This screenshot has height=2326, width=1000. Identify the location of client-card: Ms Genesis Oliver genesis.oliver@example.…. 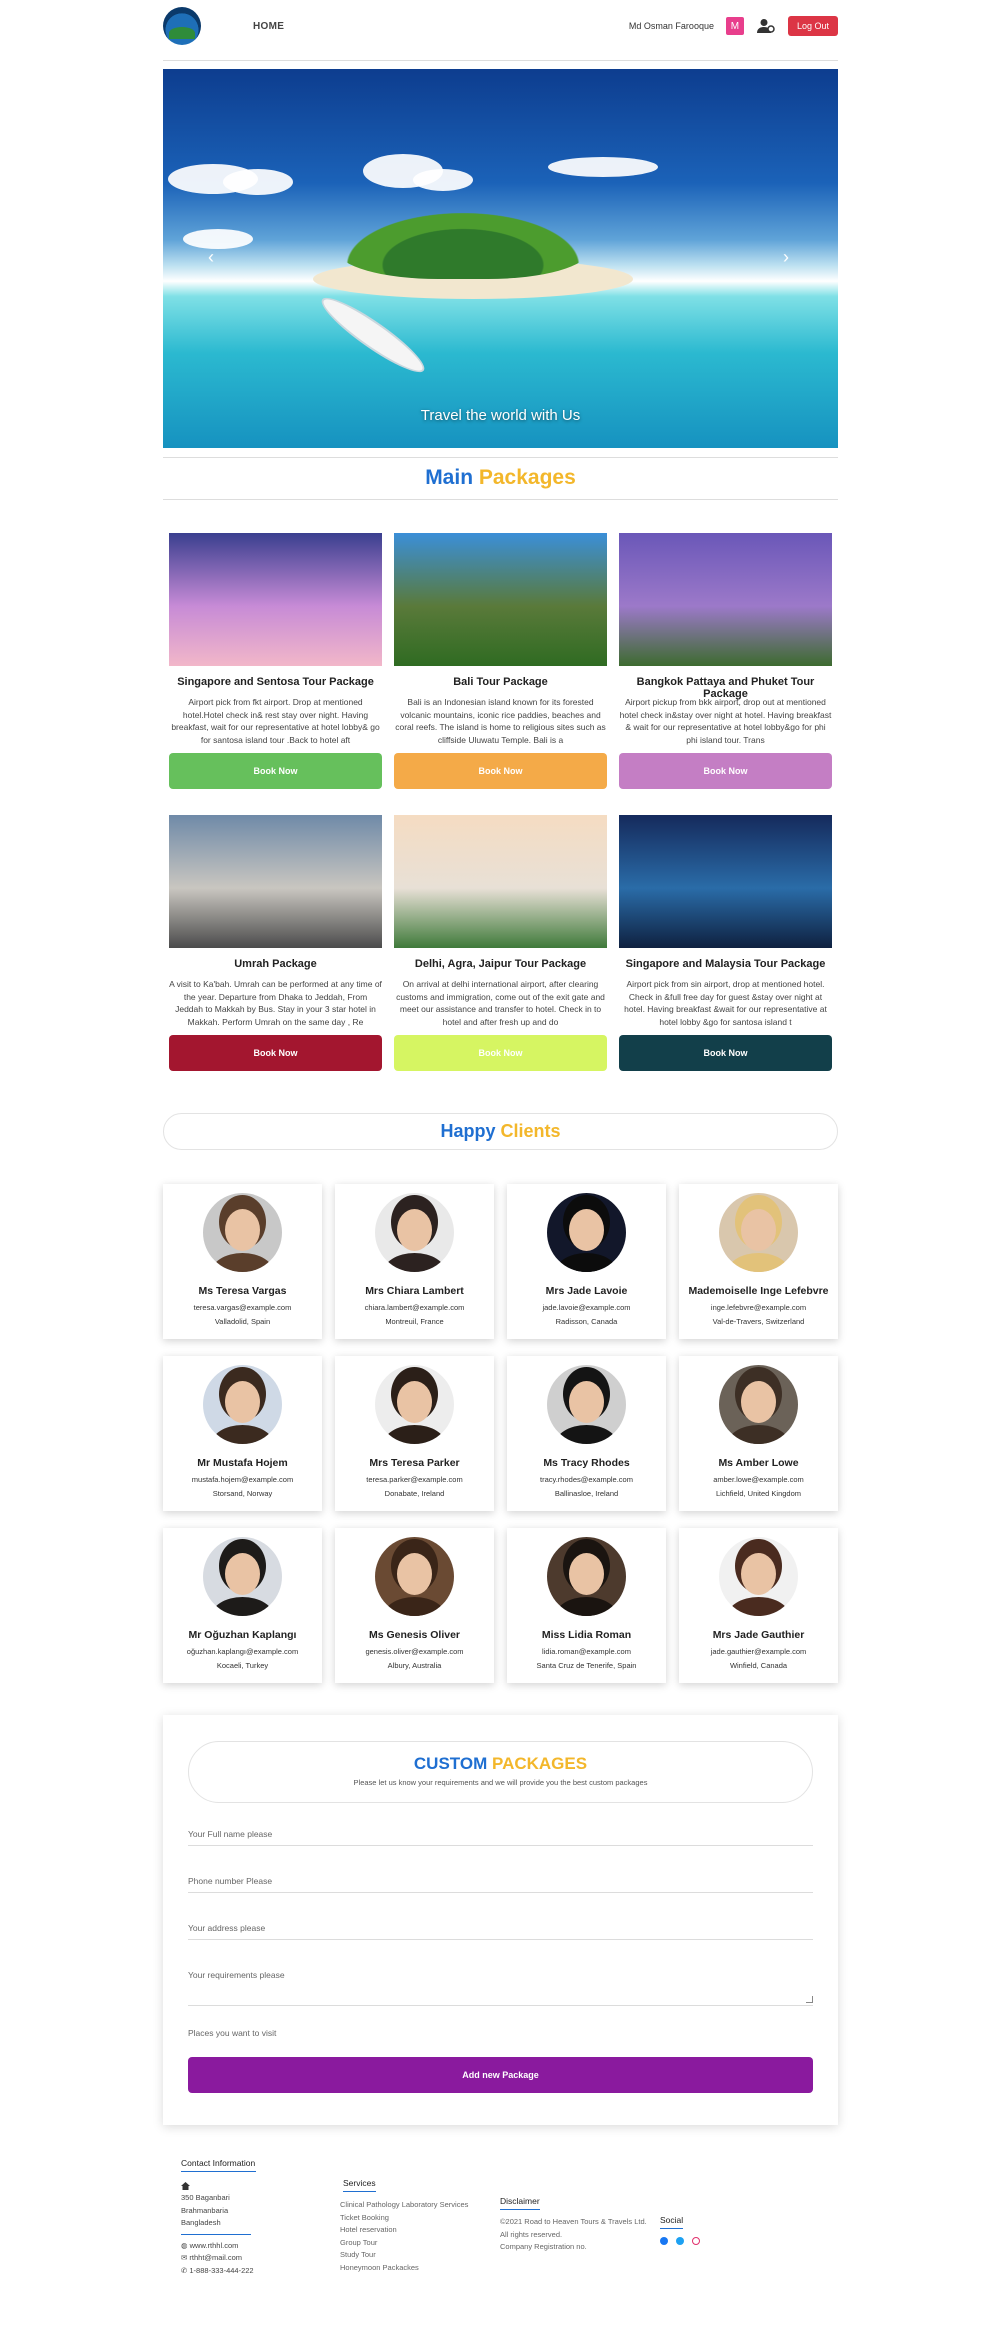
(414, 1605).